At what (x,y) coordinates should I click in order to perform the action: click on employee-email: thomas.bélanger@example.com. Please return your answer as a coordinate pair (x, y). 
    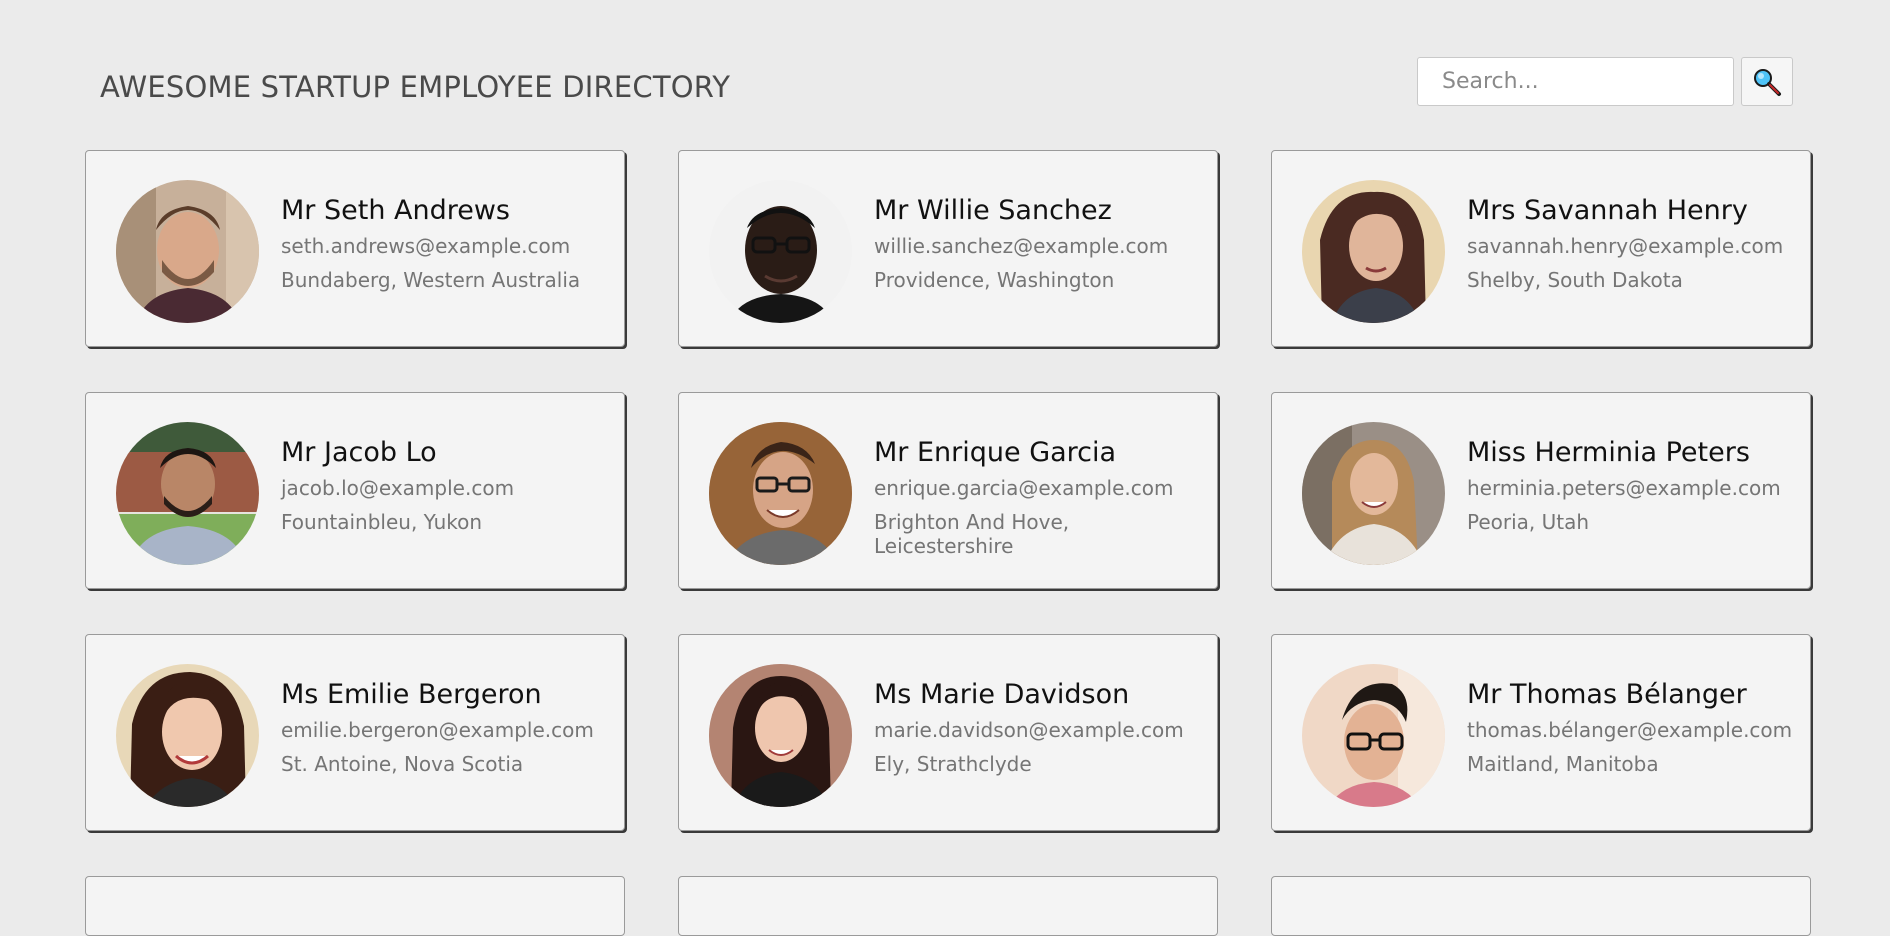
    Looking at the image, I should click on (1630, 730).